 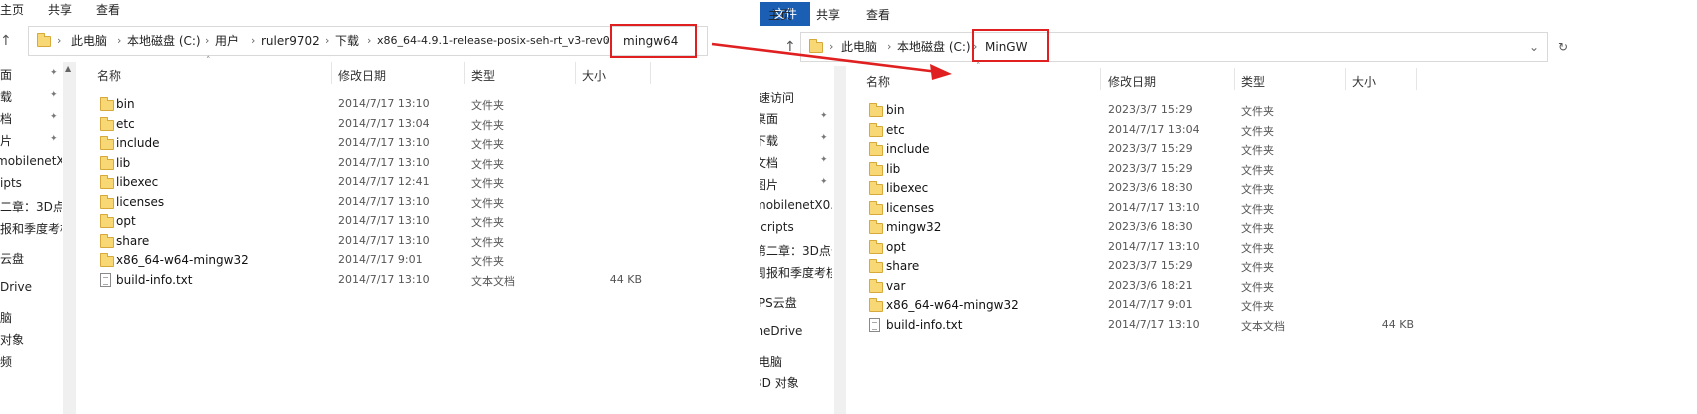 I want to click on annotation-arrow, so click(x=831, y=61).